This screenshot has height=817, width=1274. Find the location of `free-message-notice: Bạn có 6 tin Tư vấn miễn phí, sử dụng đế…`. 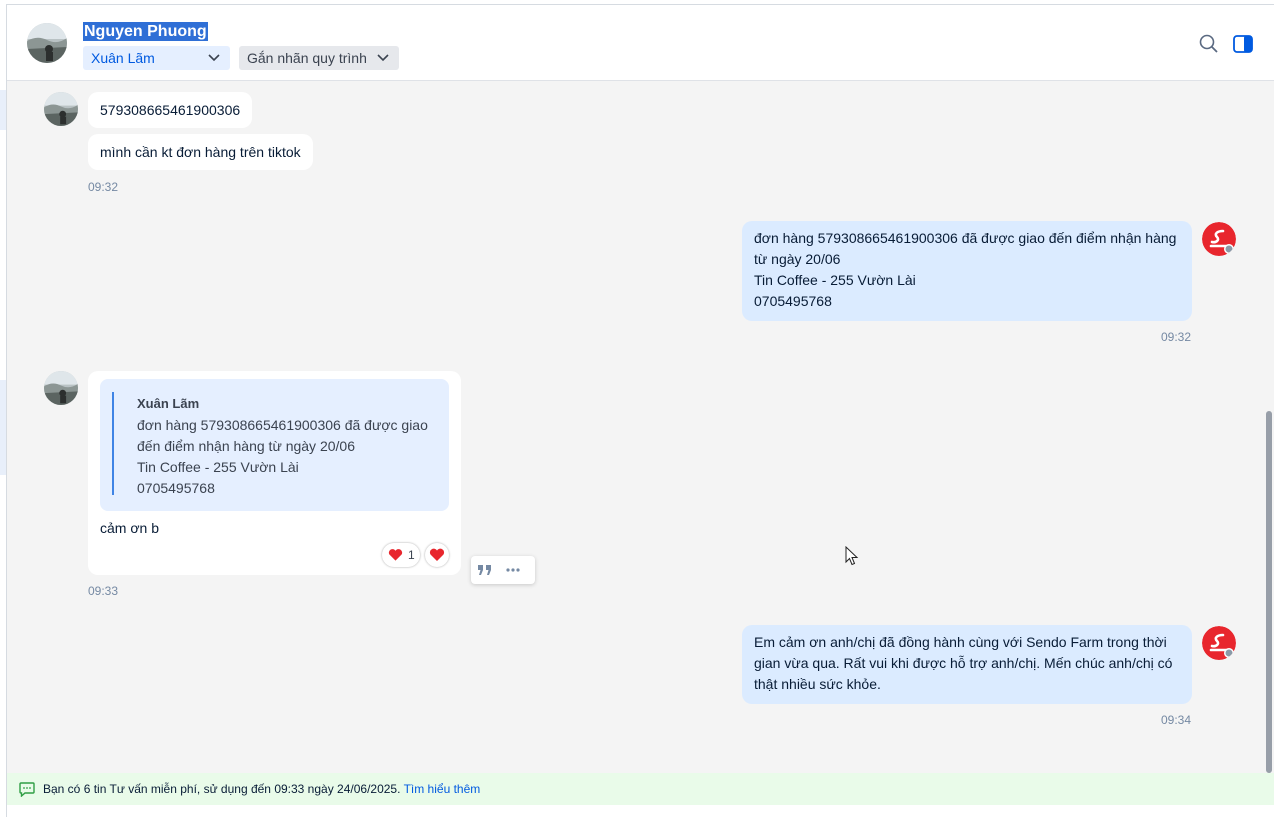

free-message-notice: Bạn có 6 tin Tư vấn miễn phí, sử dụng đế… is located at coordinates (640, 789).